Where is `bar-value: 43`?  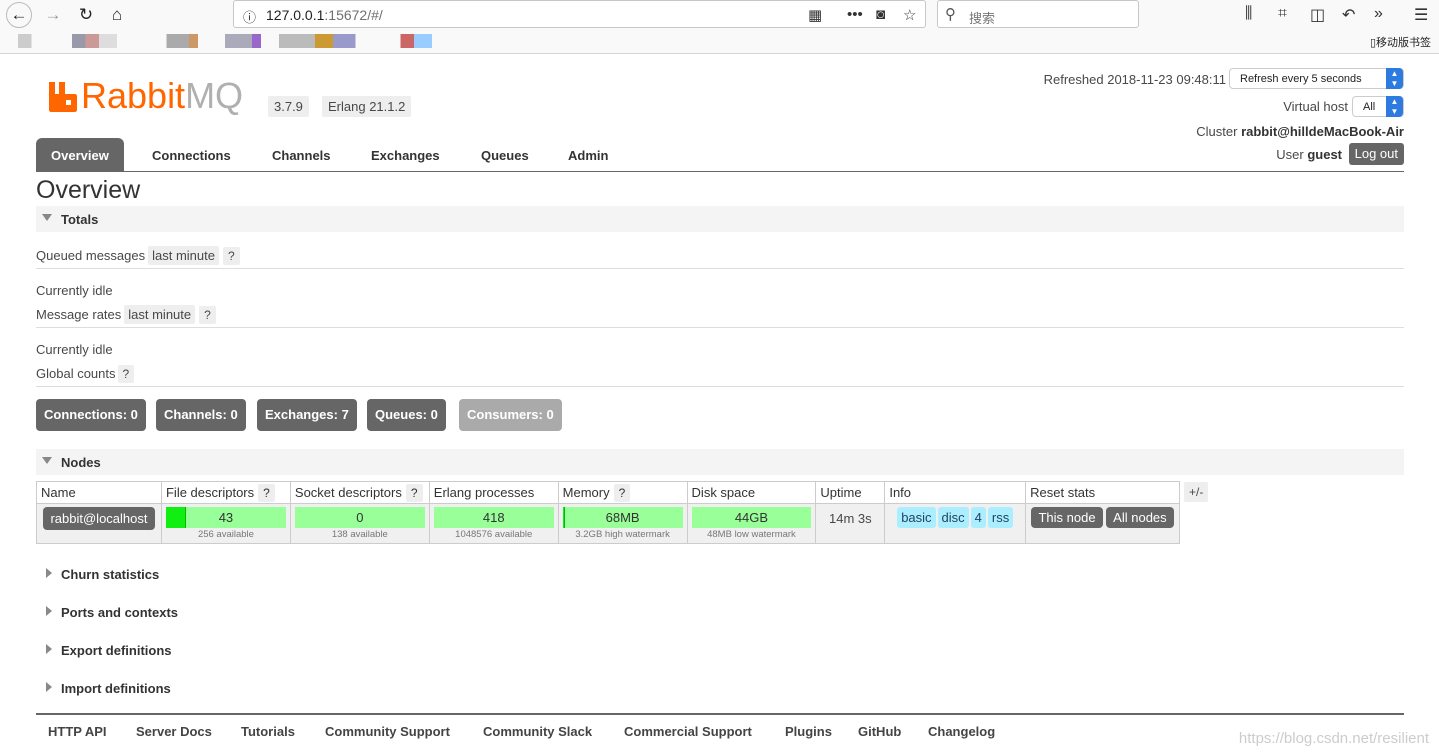 bar-value: 43 is located at coordinates (226, 517).